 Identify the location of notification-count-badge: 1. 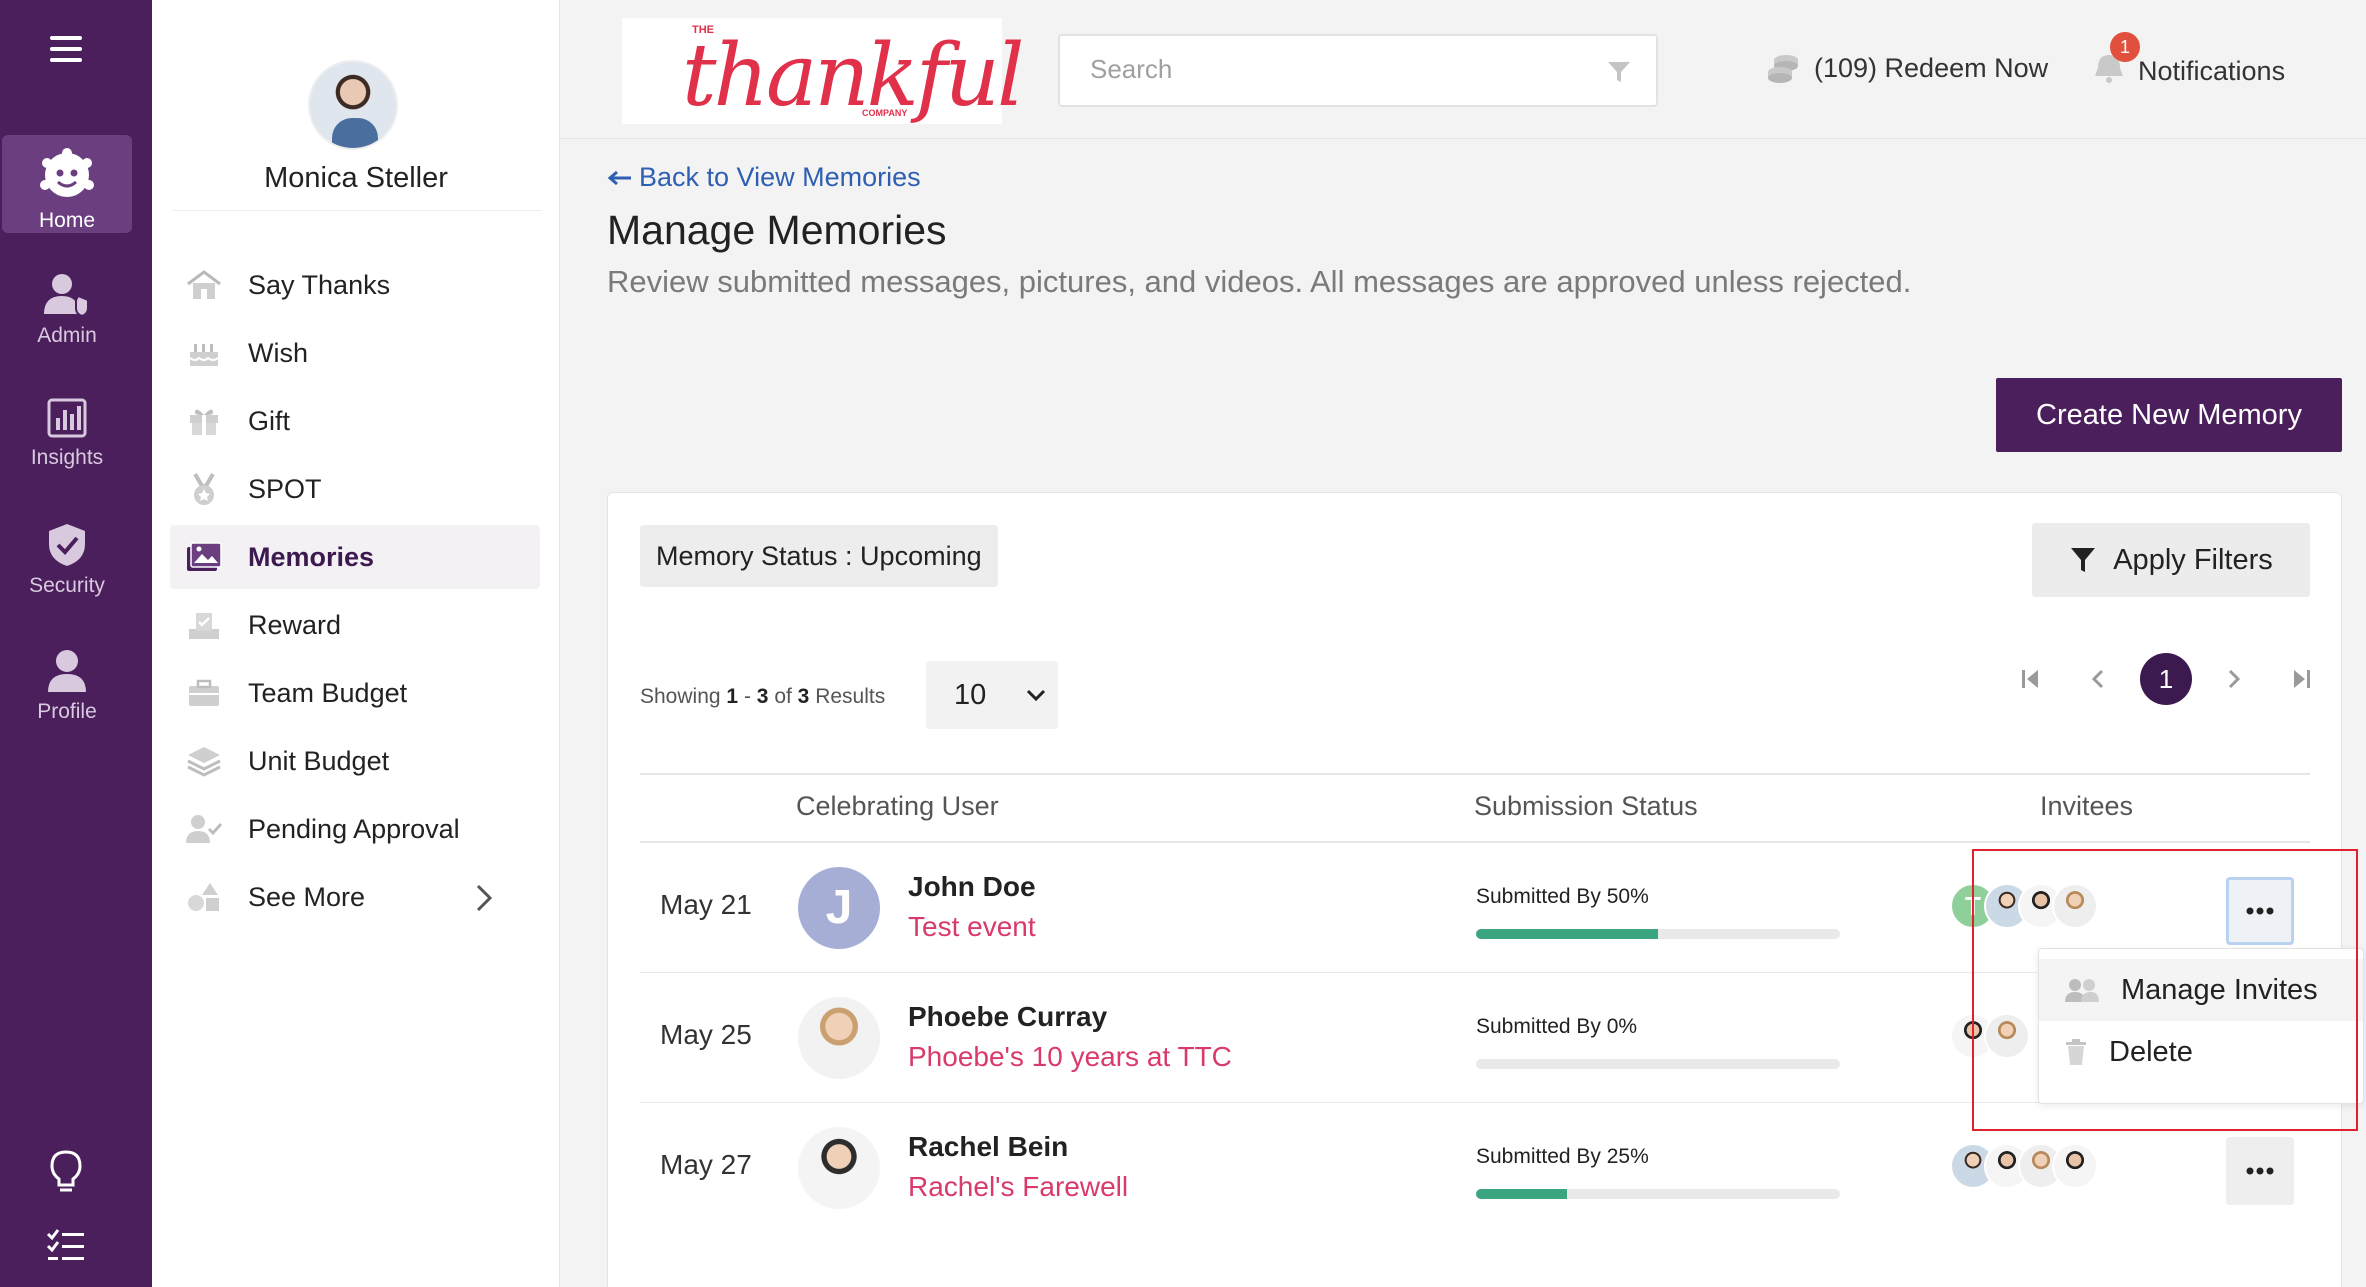
(2125, 47).